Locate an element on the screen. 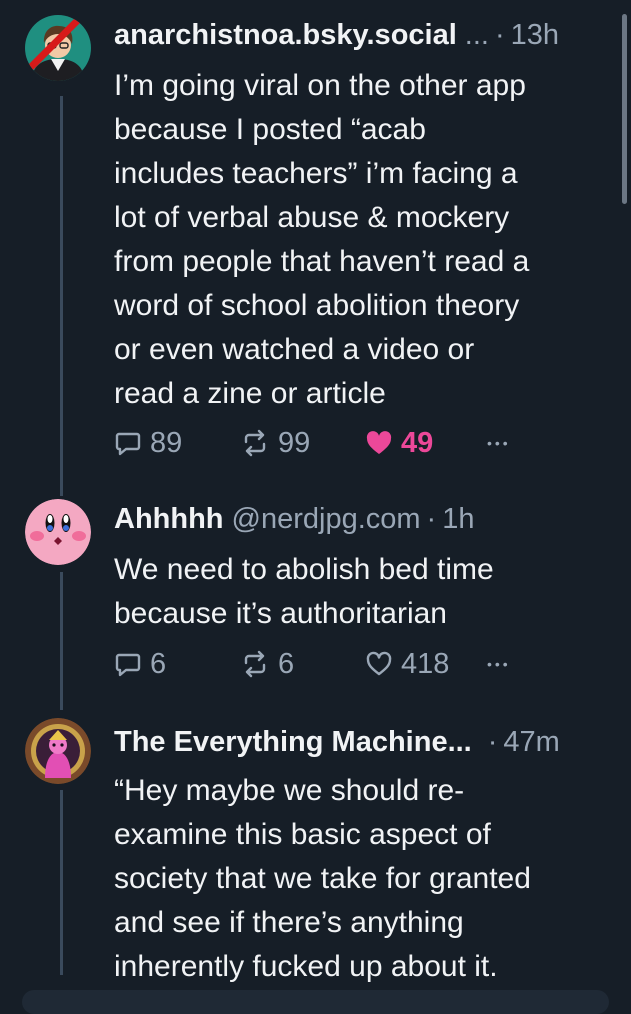 The height and width of the screenshot is (1014, 631). post-text-line: because I posted “acab is located at coordinates (270, 129).